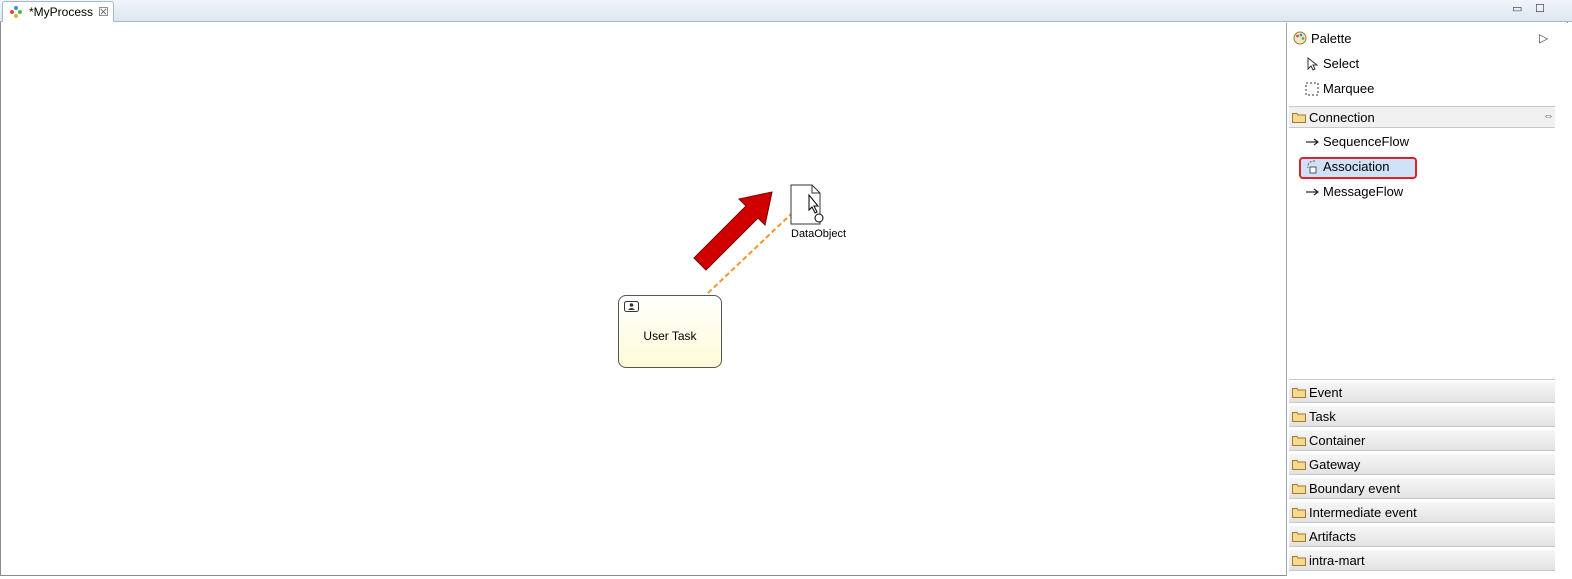 This screenshot has width=1572, height=579. I want to click on drawer-artifacts: Artifacts, so click(1422, 536).